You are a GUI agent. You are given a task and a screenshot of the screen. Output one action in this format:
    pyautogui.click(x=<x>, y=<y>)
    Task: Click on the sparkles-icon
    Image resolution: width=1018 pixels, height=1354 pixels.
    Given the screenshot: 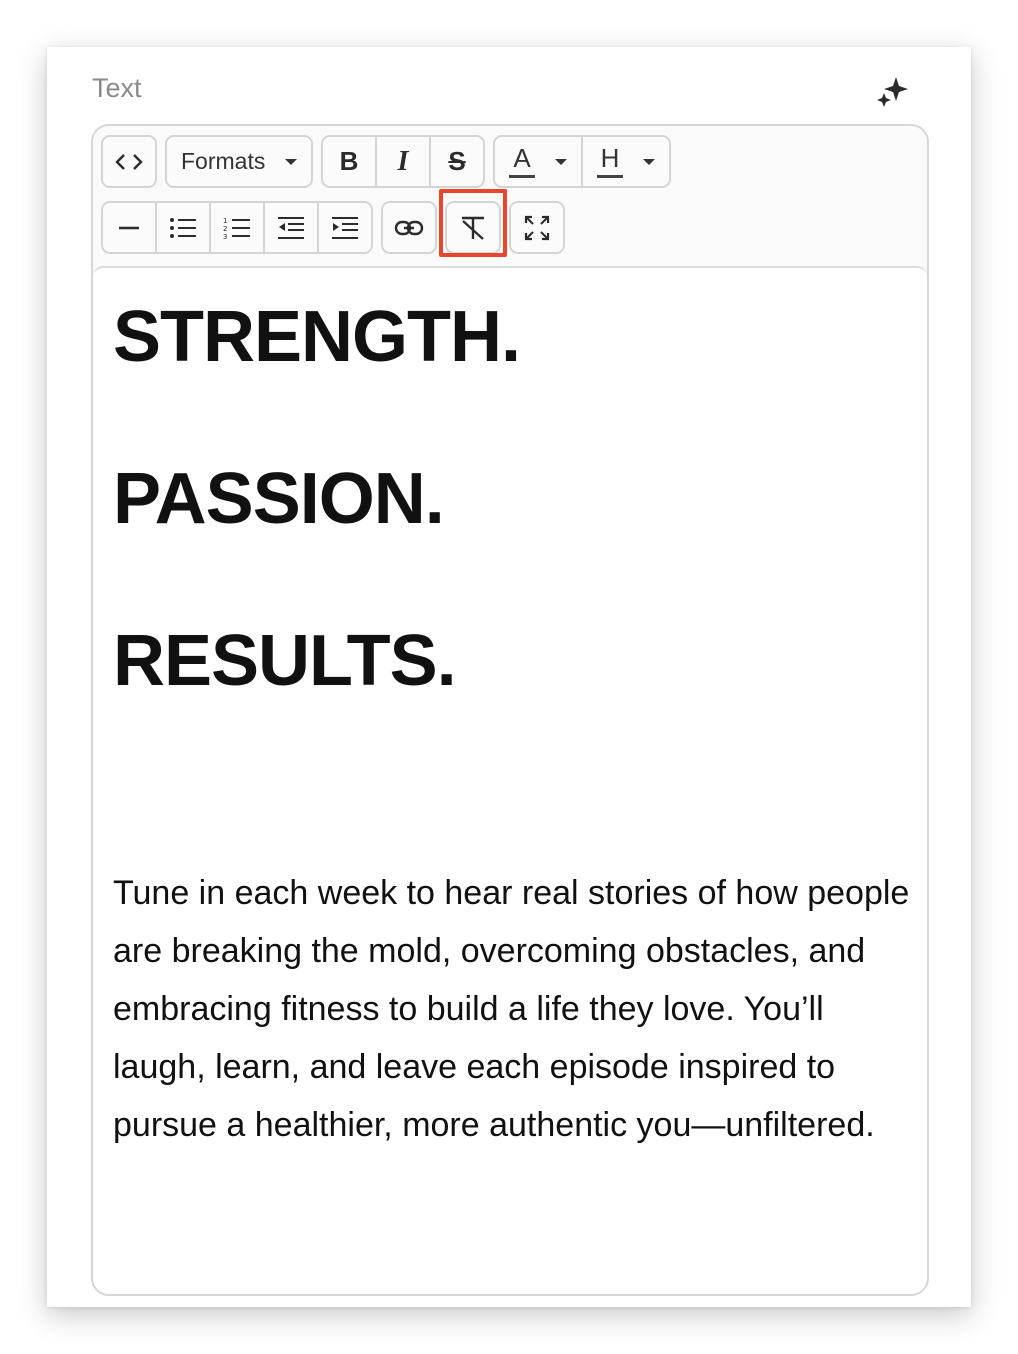 What is the action you would take?
    pyautogui.click(x=893, y=91)
    